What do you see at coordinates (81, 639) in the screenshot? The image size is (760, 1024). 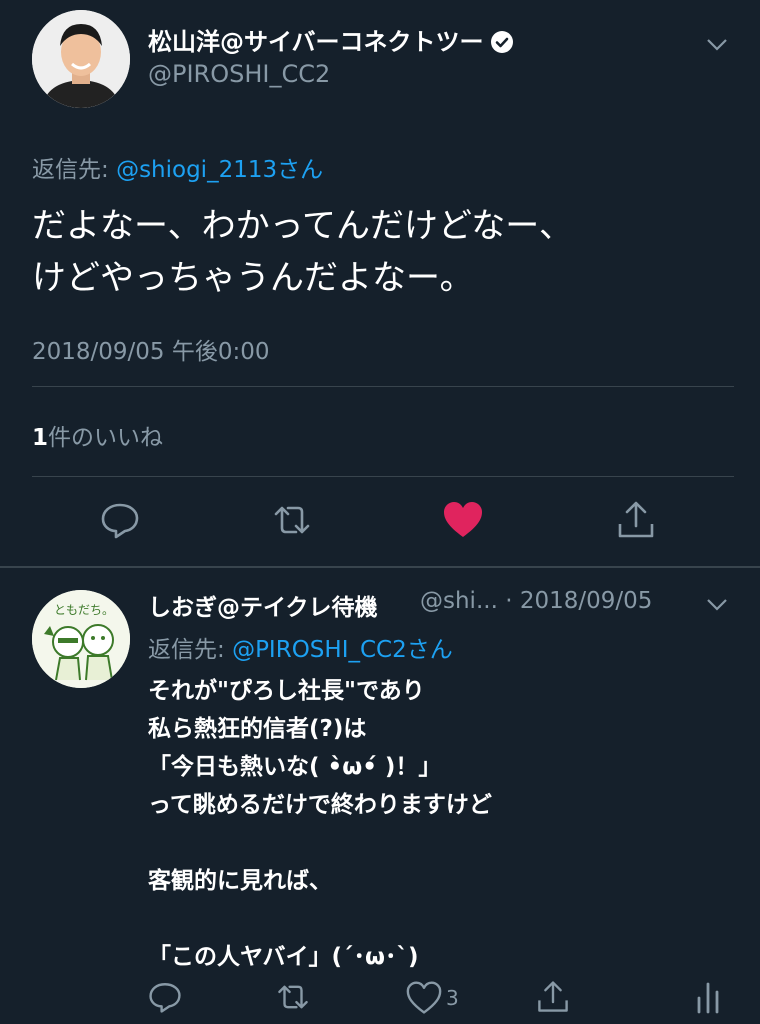 I see `reply-author-avatar: ともだち。` at bounding box center [81, 639].